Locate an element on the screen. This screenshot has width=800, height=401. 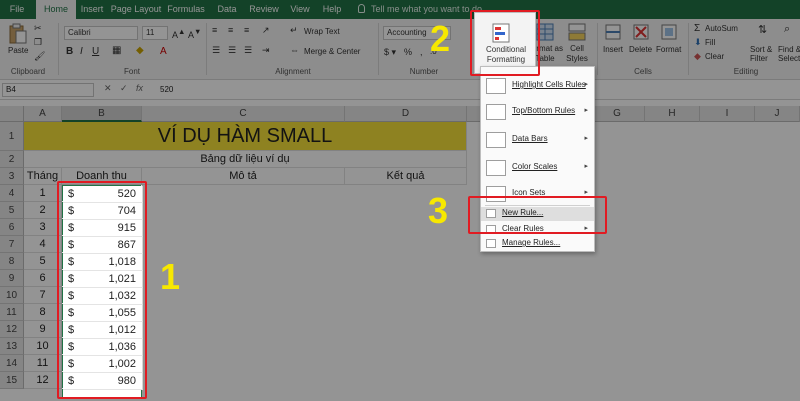
header-revenue: Doanh thu is located at coordinates (102, 176).